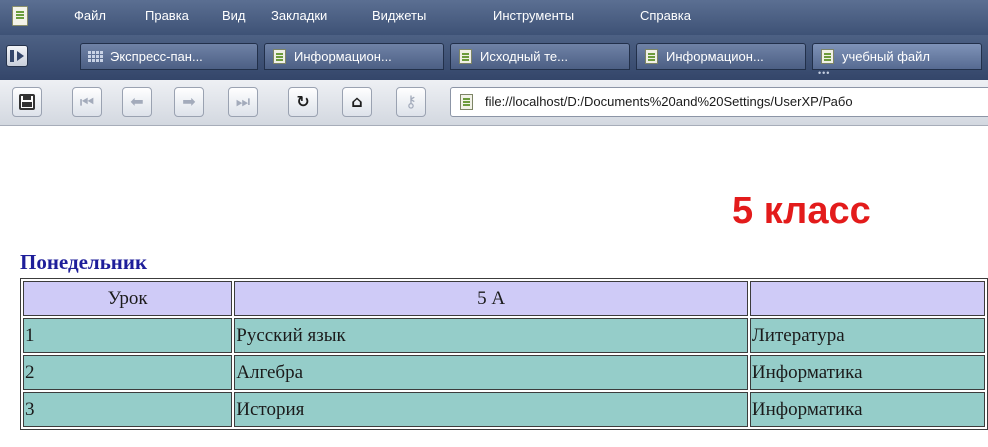 Image resolution: width=988 pixels, height=447 pixels. Describe the element at coordinates (128, 409) in the screenshot. I see `lesson-number-cell: 3` at that location.